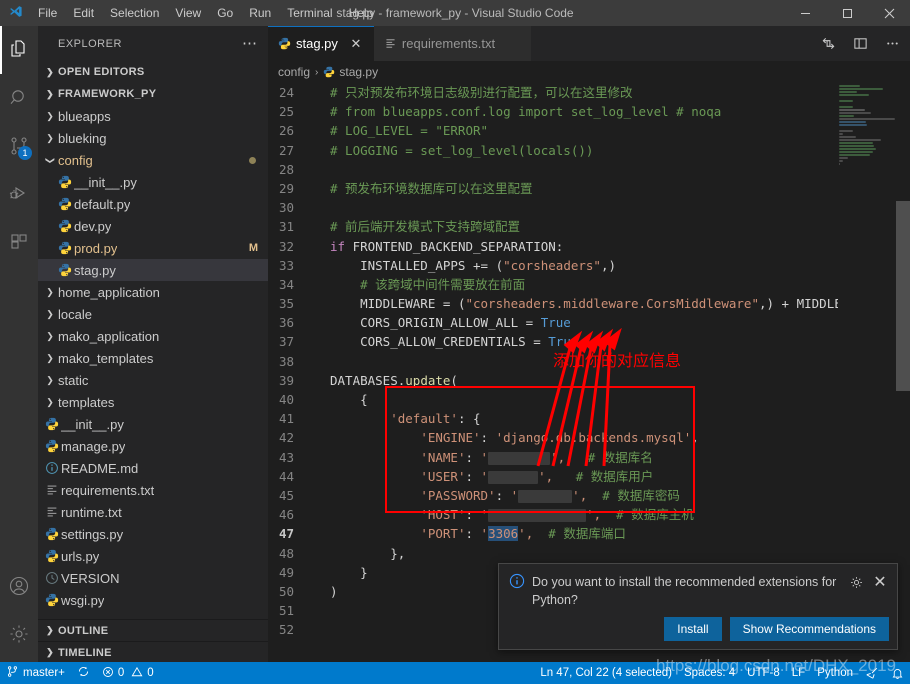 Image resolution: width=910 pixels, height=684 pixels. Describe the element at coordinates (570, 130) in the screenshot. I see `code-line: 26 # LOG_LEVEL = "ERROR"` at that location.